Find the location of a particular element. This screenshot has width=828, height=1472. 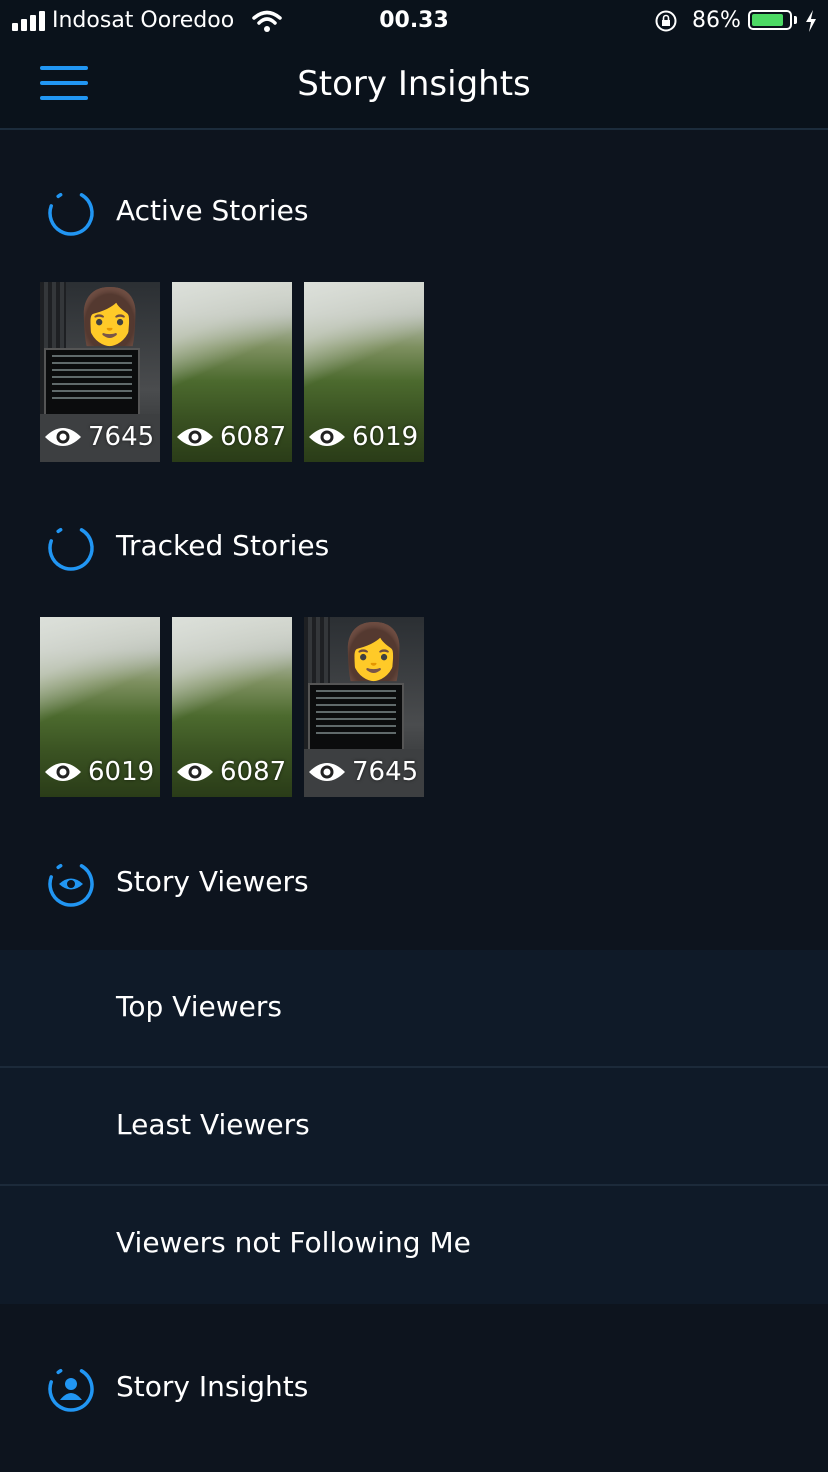

user-ring-icon is located at coordinates (71, 1389).